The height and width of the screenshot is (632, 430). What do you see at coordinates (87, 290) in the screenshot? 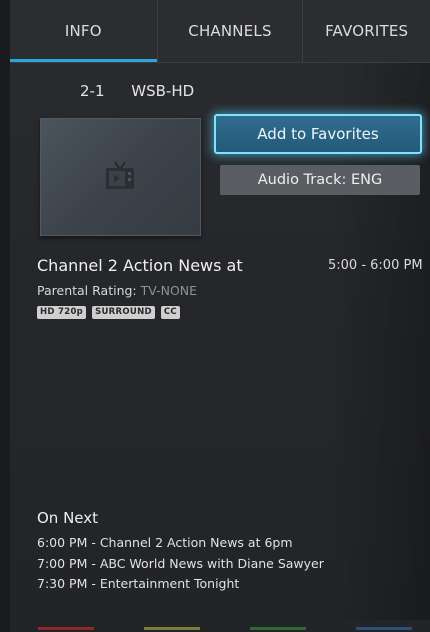
I see `rating-label: Parental Rating:` at bounding box center [87, 290].